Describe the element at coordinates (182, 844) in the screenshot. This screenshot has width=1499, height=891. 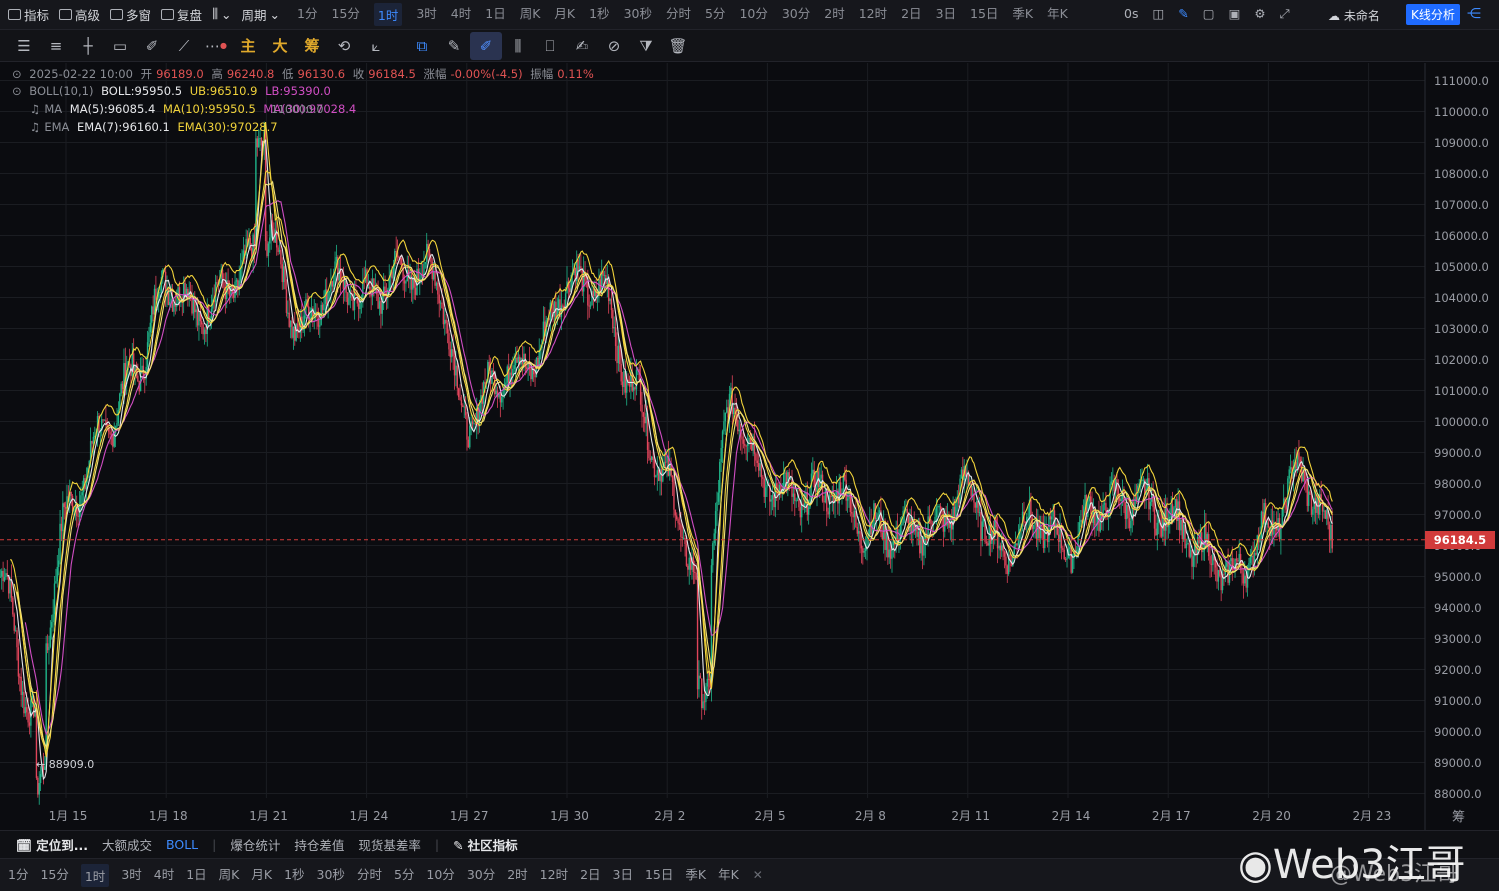
I see `indicator-boll: BOLL` at that location.